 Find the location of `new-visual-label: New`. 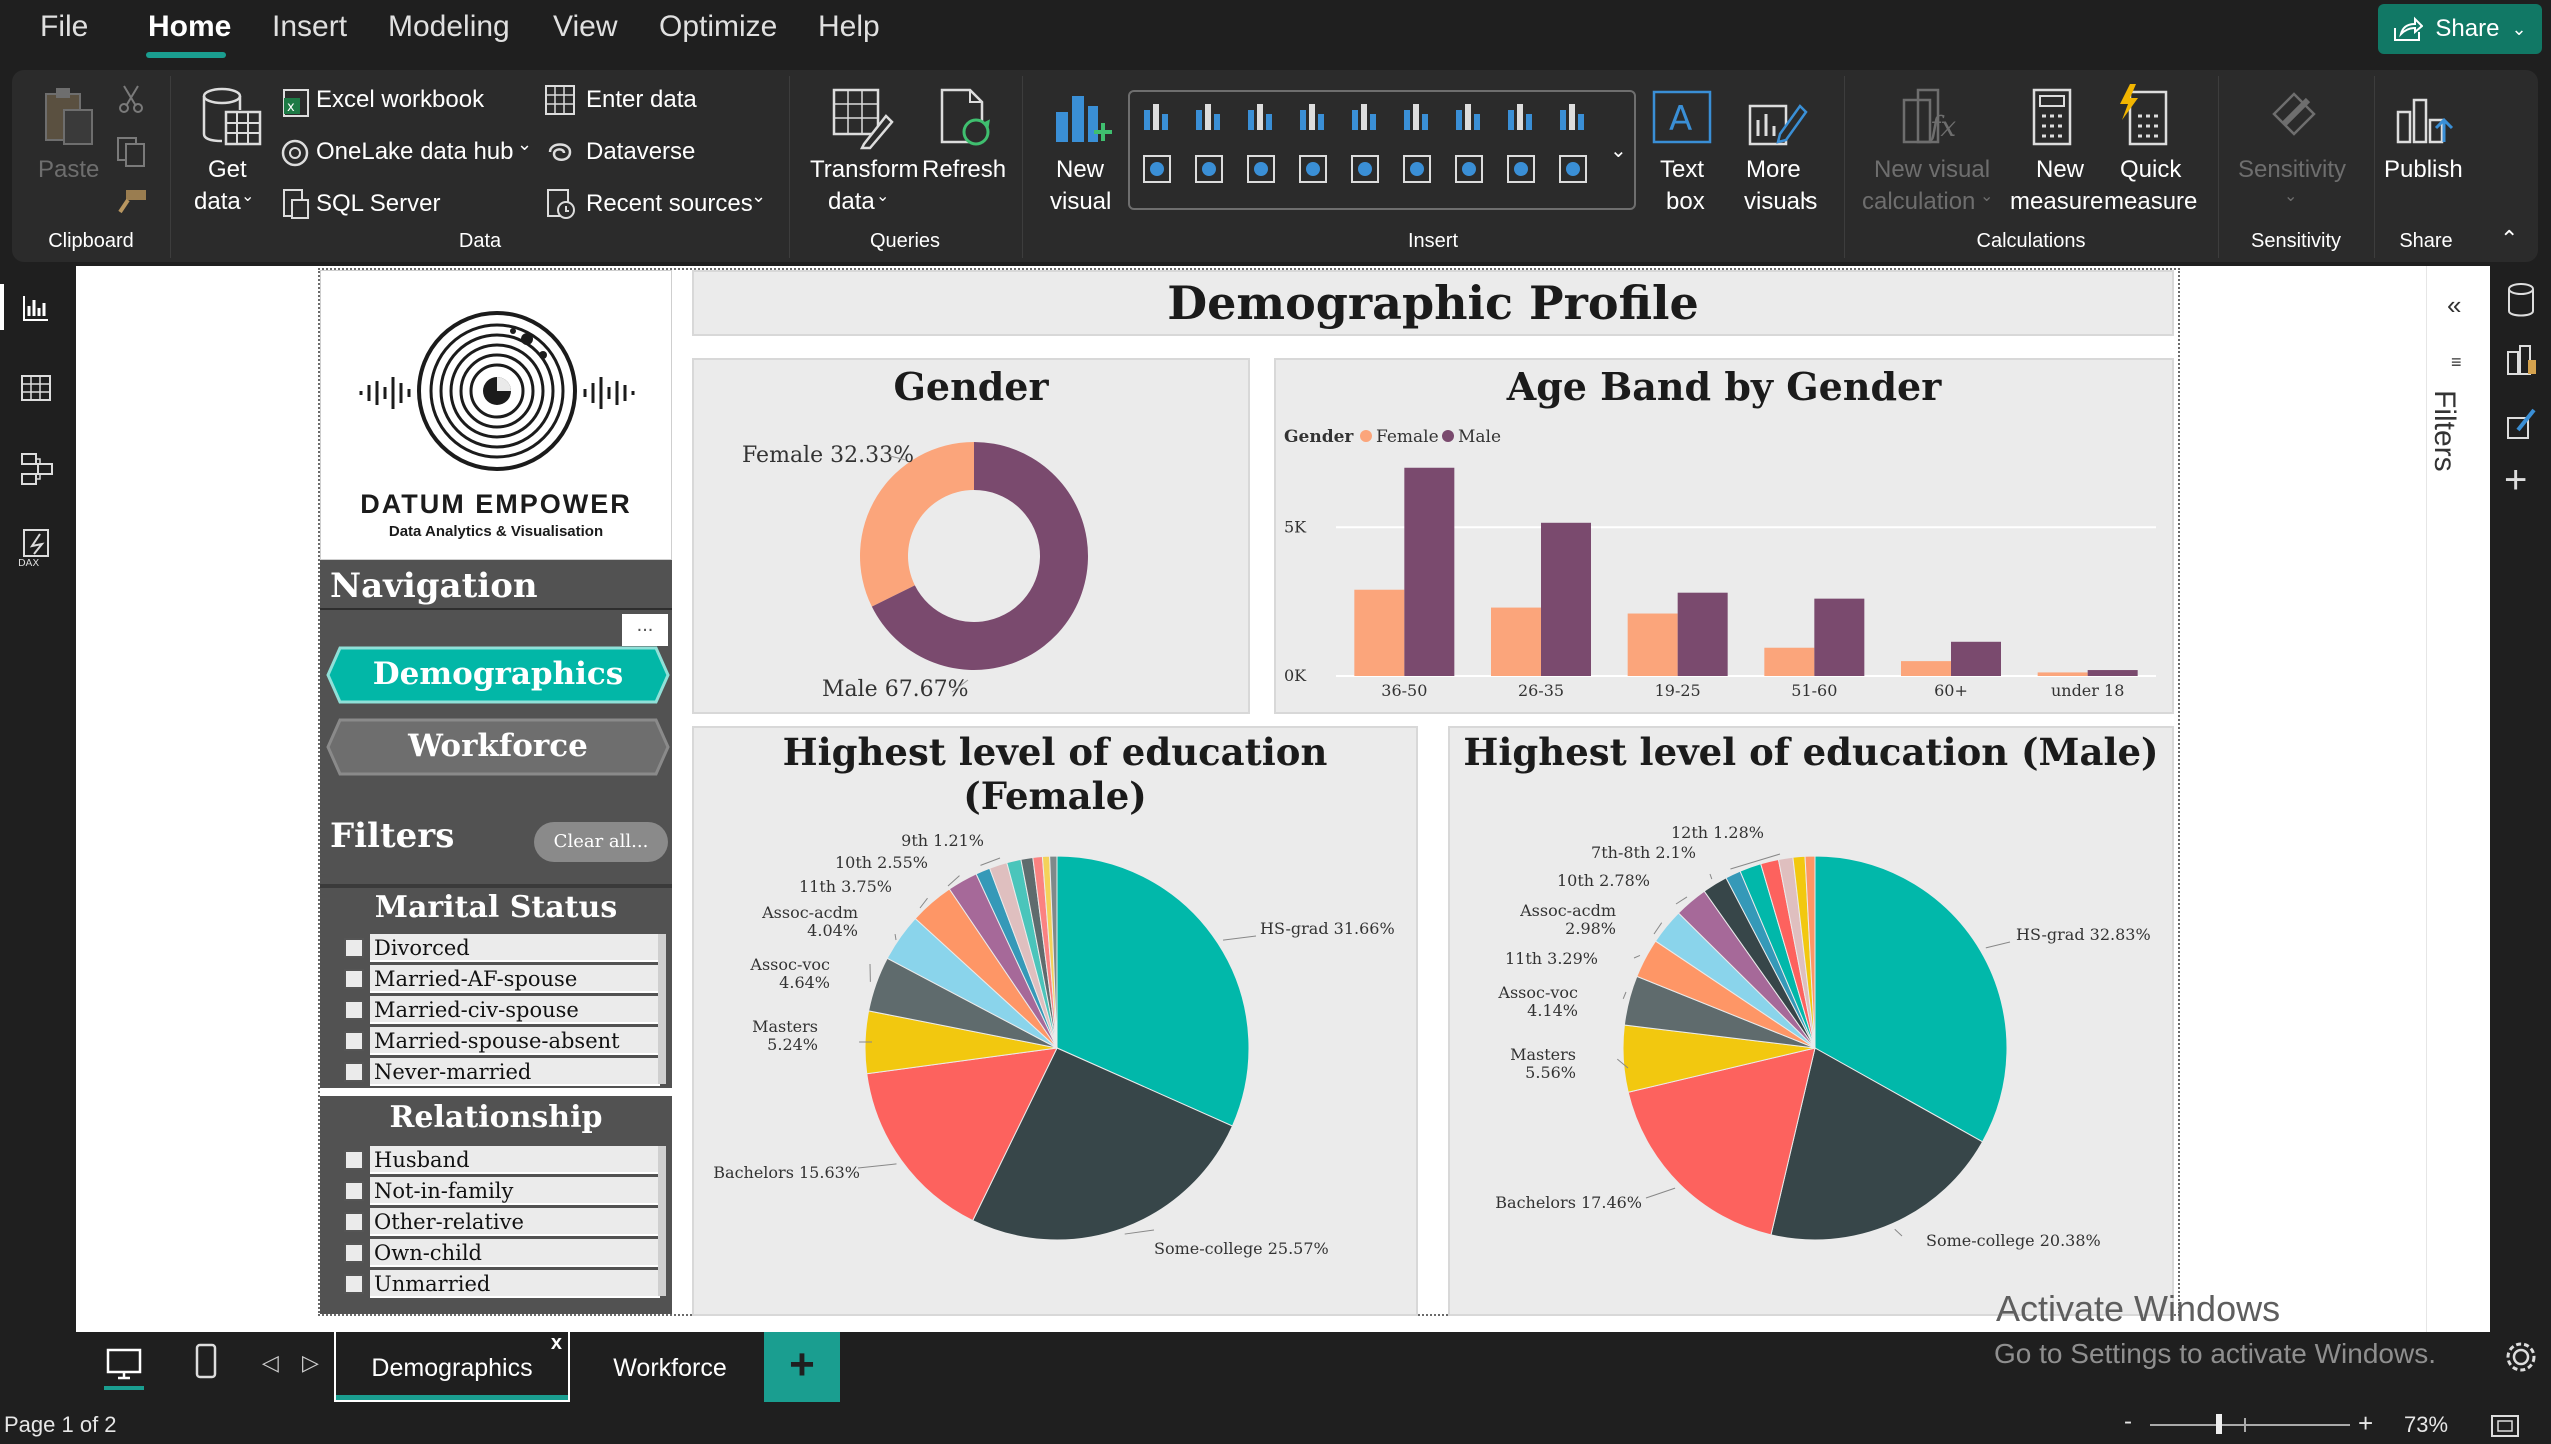

new-visual-label: New is located at coordinates (1080, 170).